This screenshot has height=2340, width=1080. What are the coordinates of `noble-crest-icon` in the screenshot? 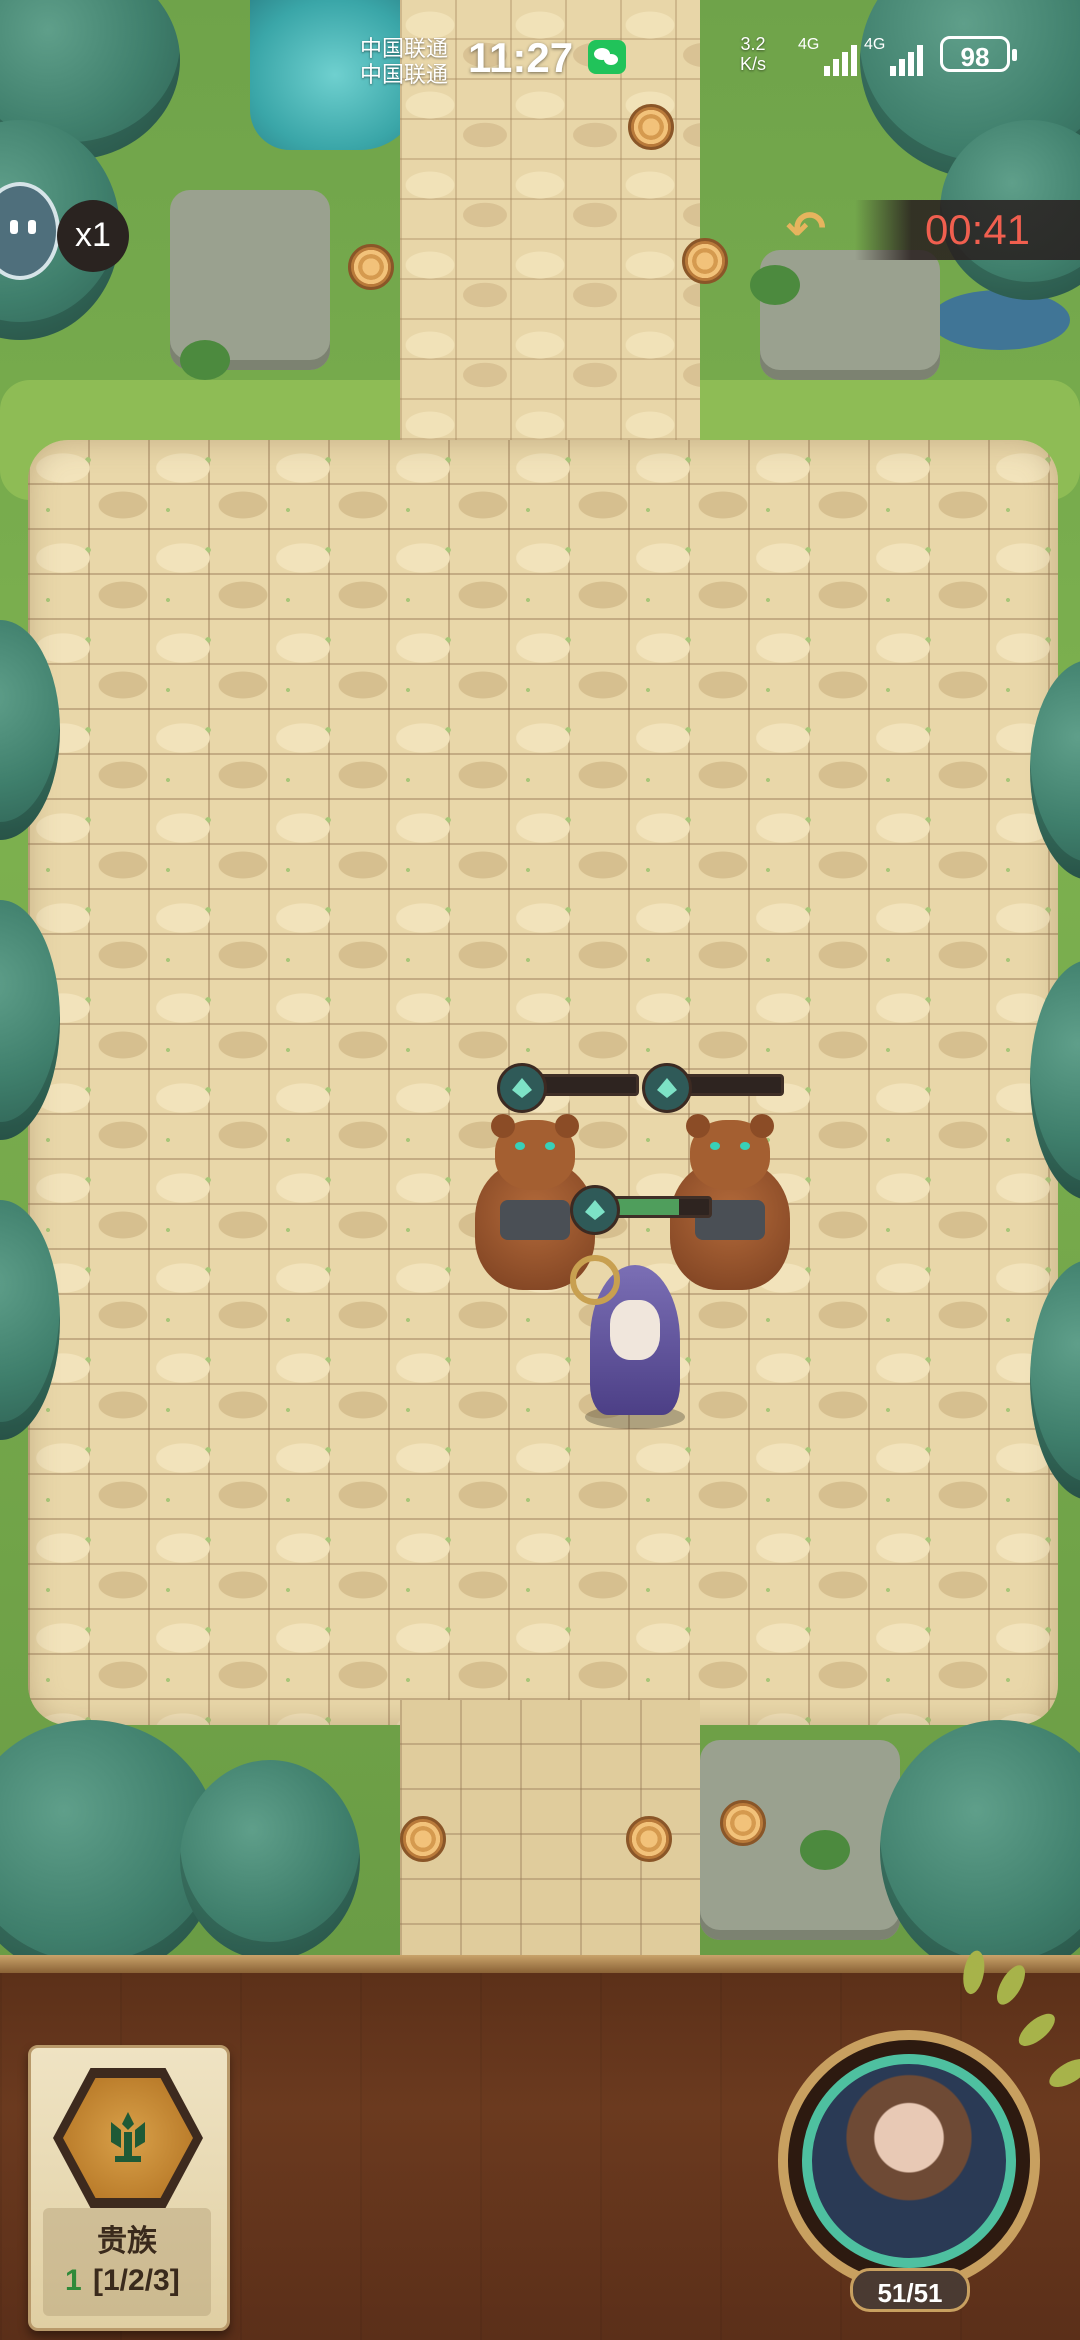 It's located at (128, 2137).